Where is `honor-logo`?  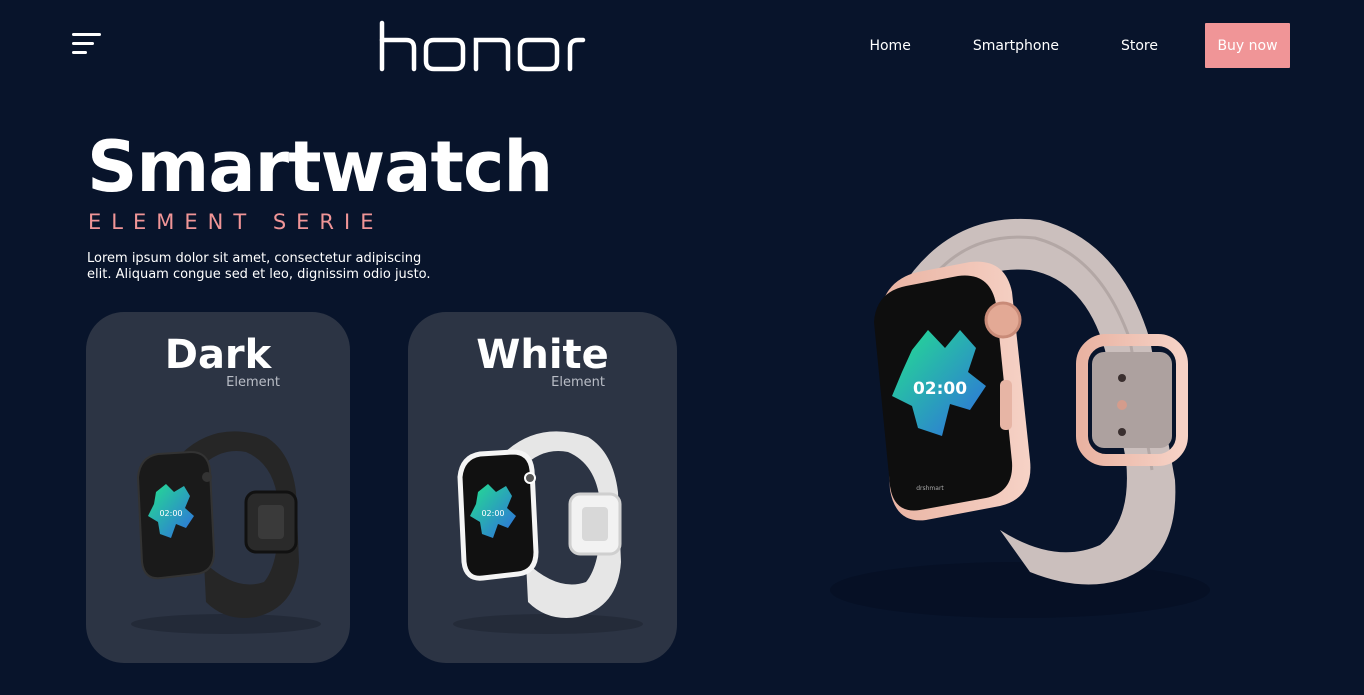 honor-logo is located at coordinates (482, 46).